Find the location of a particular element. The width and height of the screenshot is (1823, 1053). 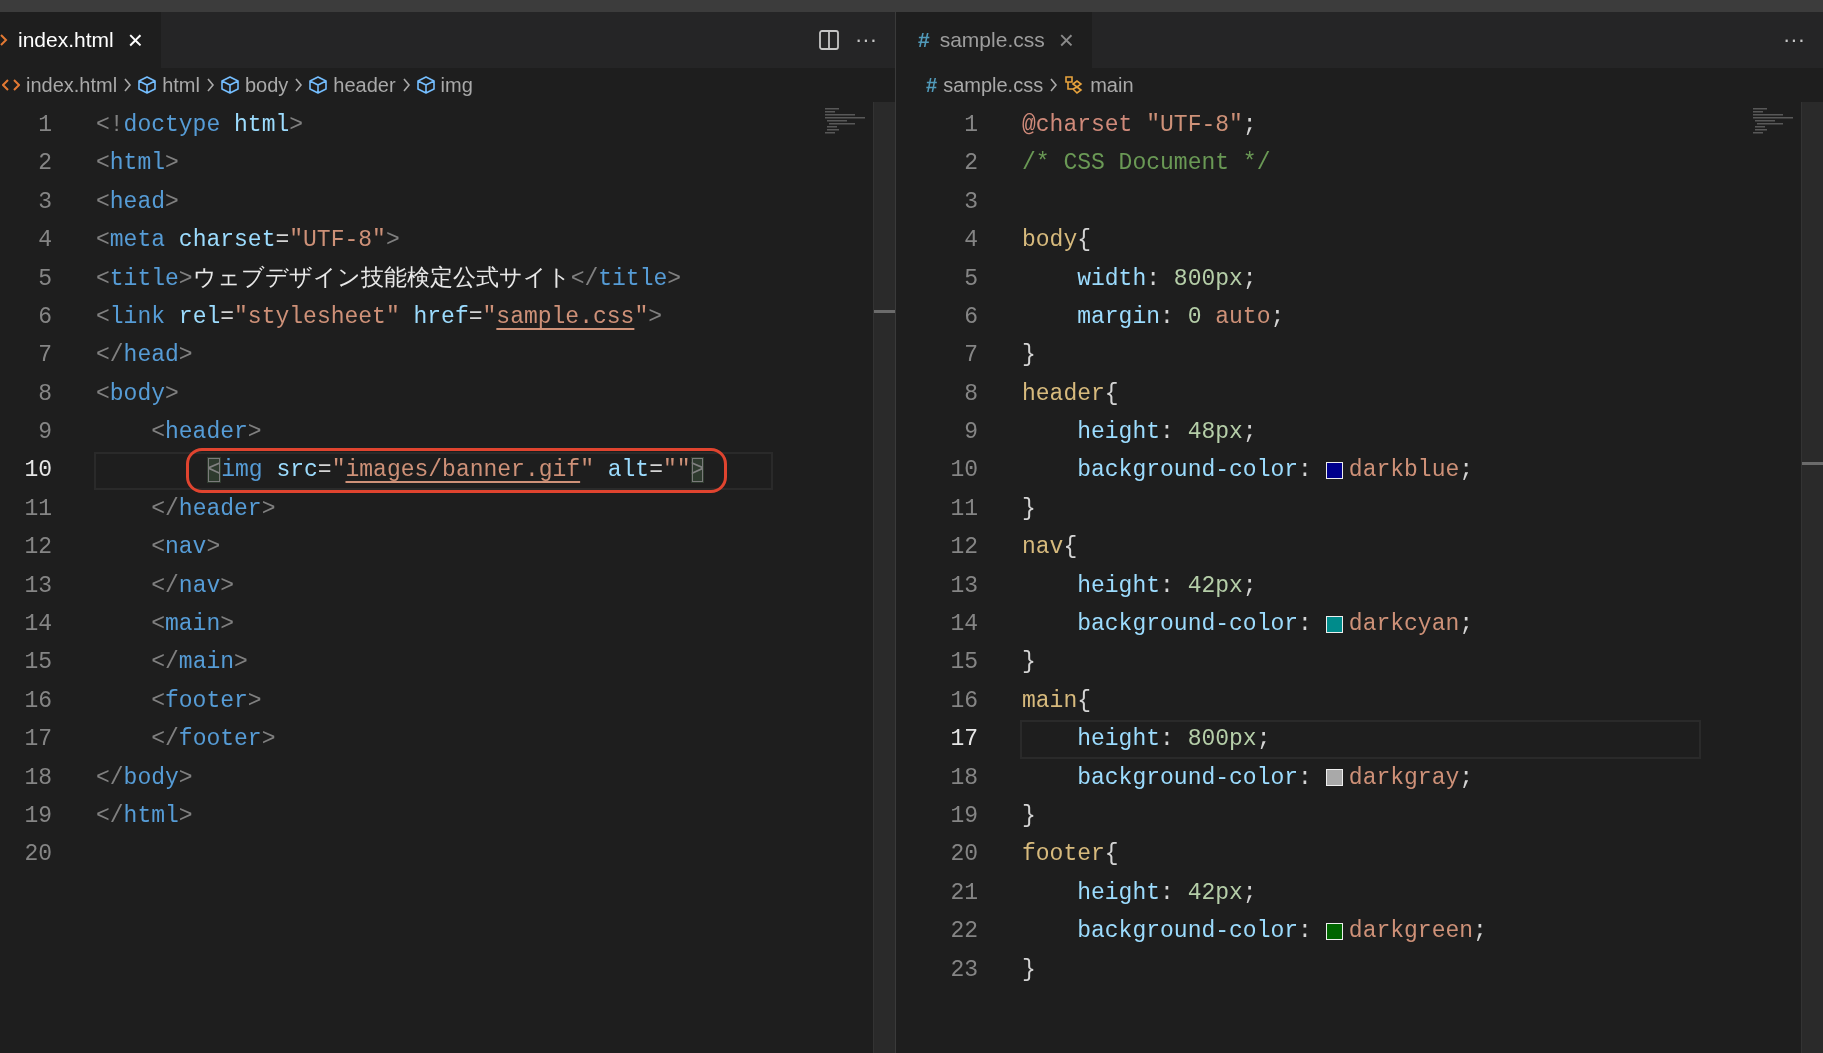

breadcrumb-item: # sample.css is located at coordinates (985, 85).